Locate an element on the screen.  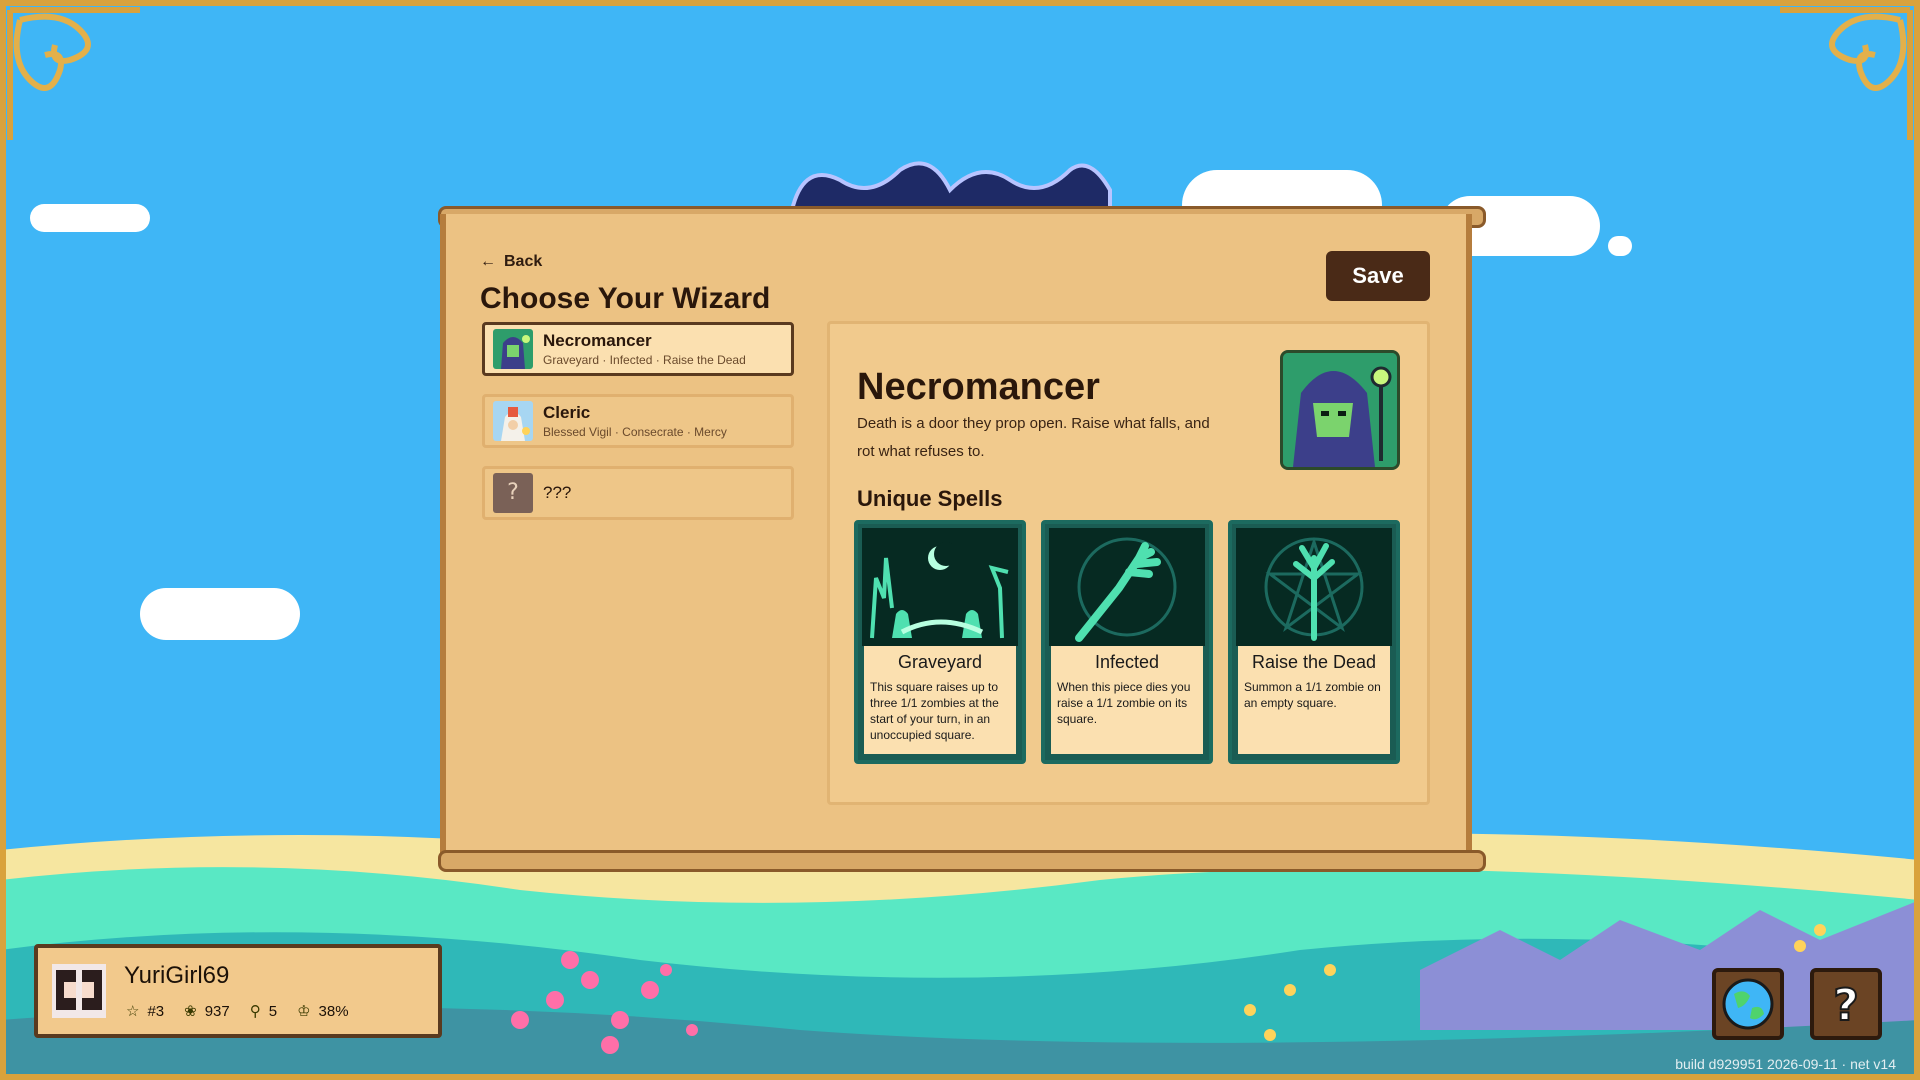
back-label: Back is located at coordinates (523, 261).